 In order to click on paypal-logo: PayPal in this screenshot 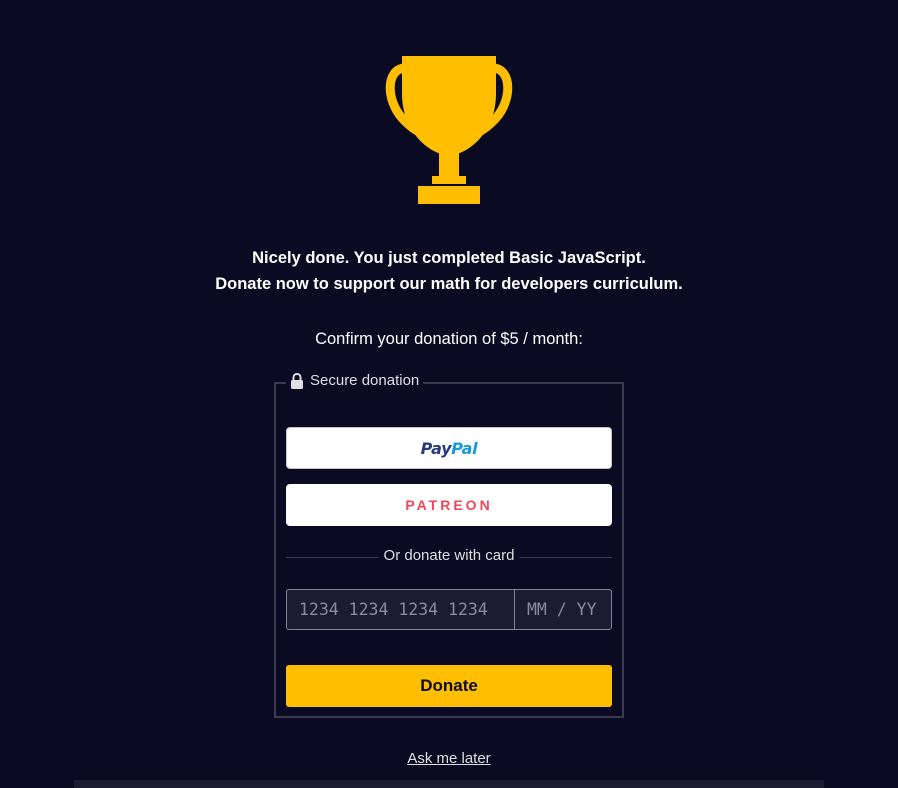, I will do `click(449, 448)`.